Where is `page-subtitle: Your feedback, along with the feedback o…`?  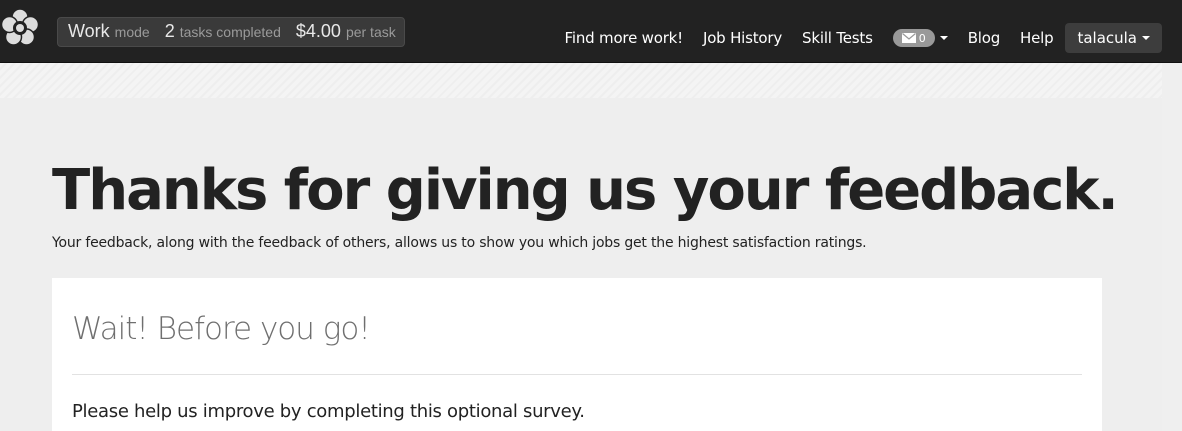 page-subtitle: Your feedback, along with the feedback o… is located at coordinates (459, 243).